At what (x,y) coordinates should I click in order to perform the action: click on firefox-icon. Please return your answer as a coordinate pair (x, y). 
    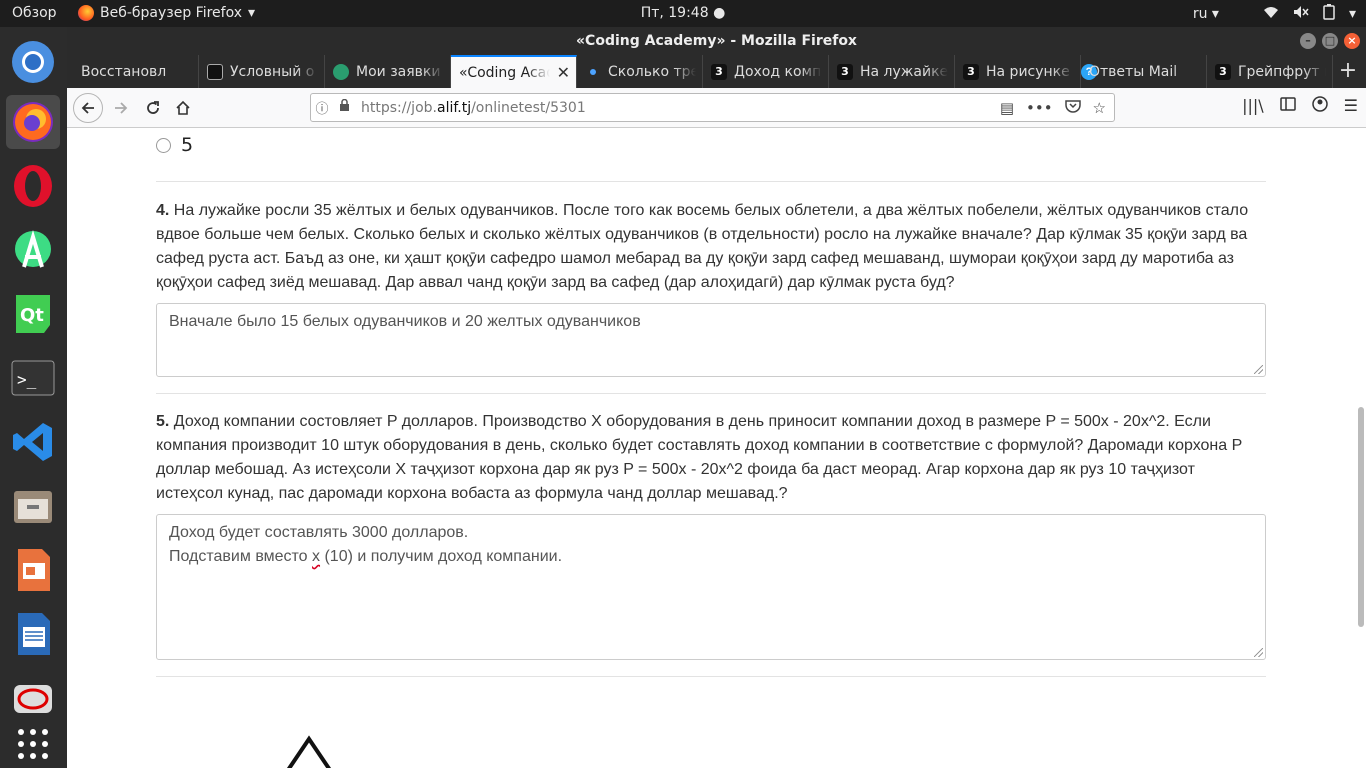
    Looking at the image, I should click on (86, 13).